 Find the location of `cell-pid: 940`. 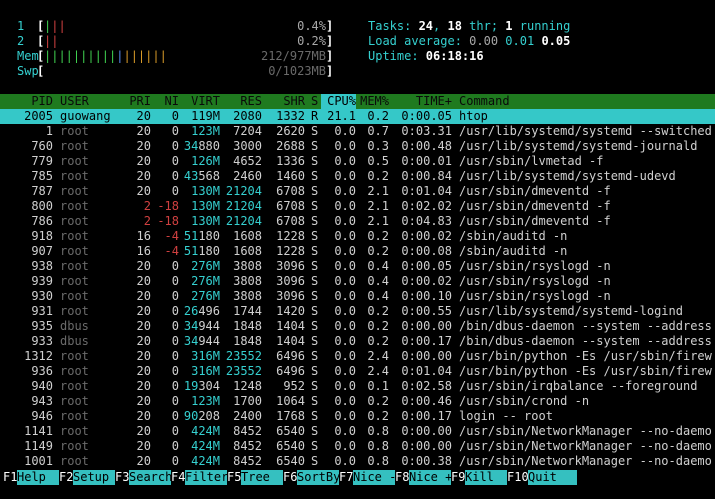

cell-pid: 940 is located at coordinates (42, 386).